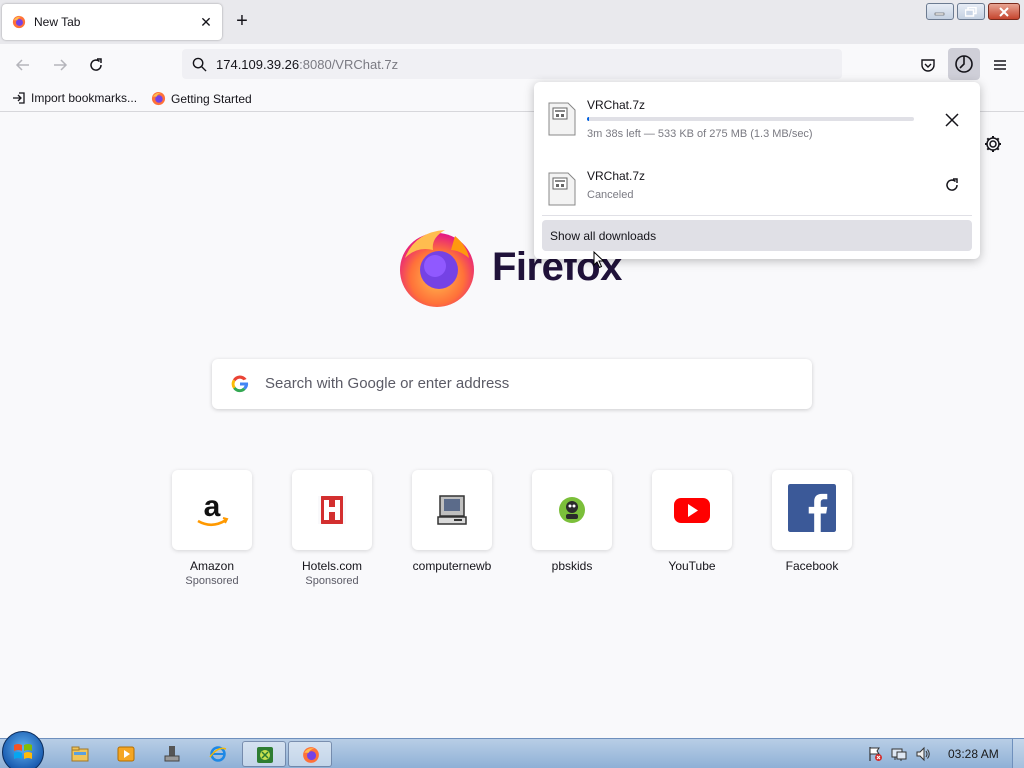 The width and height of the screenshot is (1024, 768). I want to click on pbskids-icon, so click(572, 510).